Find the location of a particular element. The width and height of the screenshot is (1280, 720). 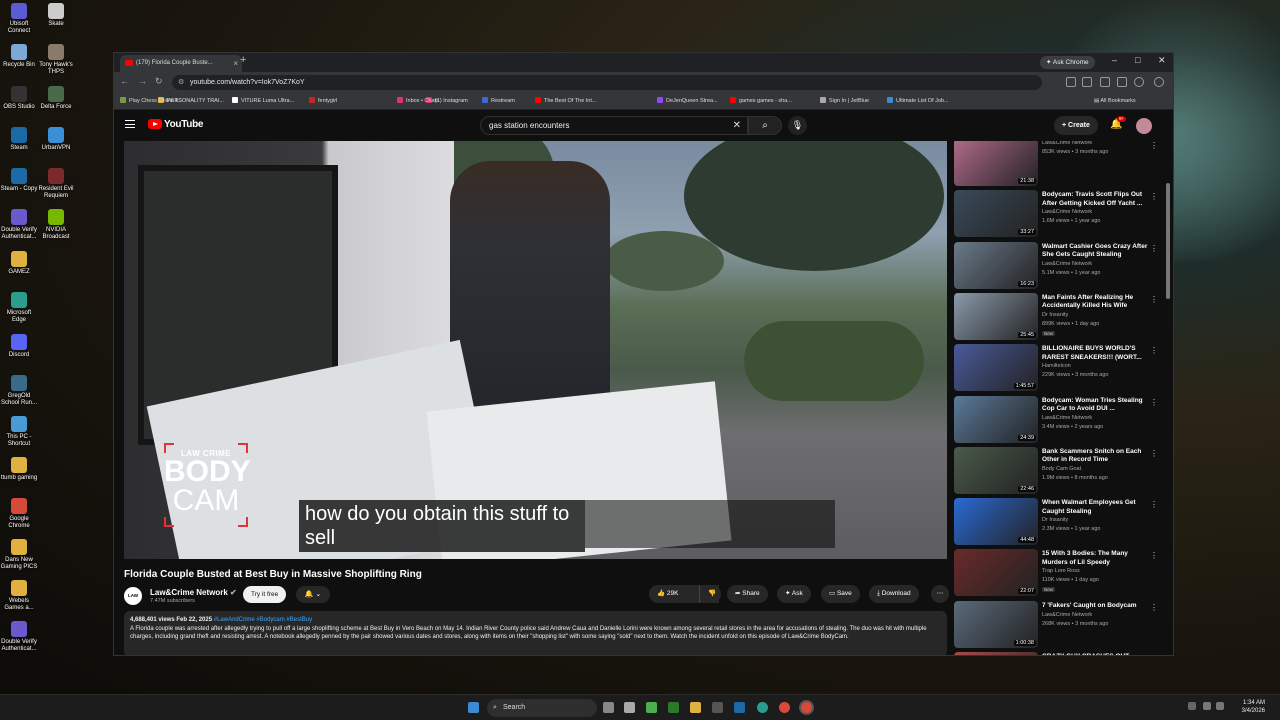

settings-icon is located at coordinates (629, 707).